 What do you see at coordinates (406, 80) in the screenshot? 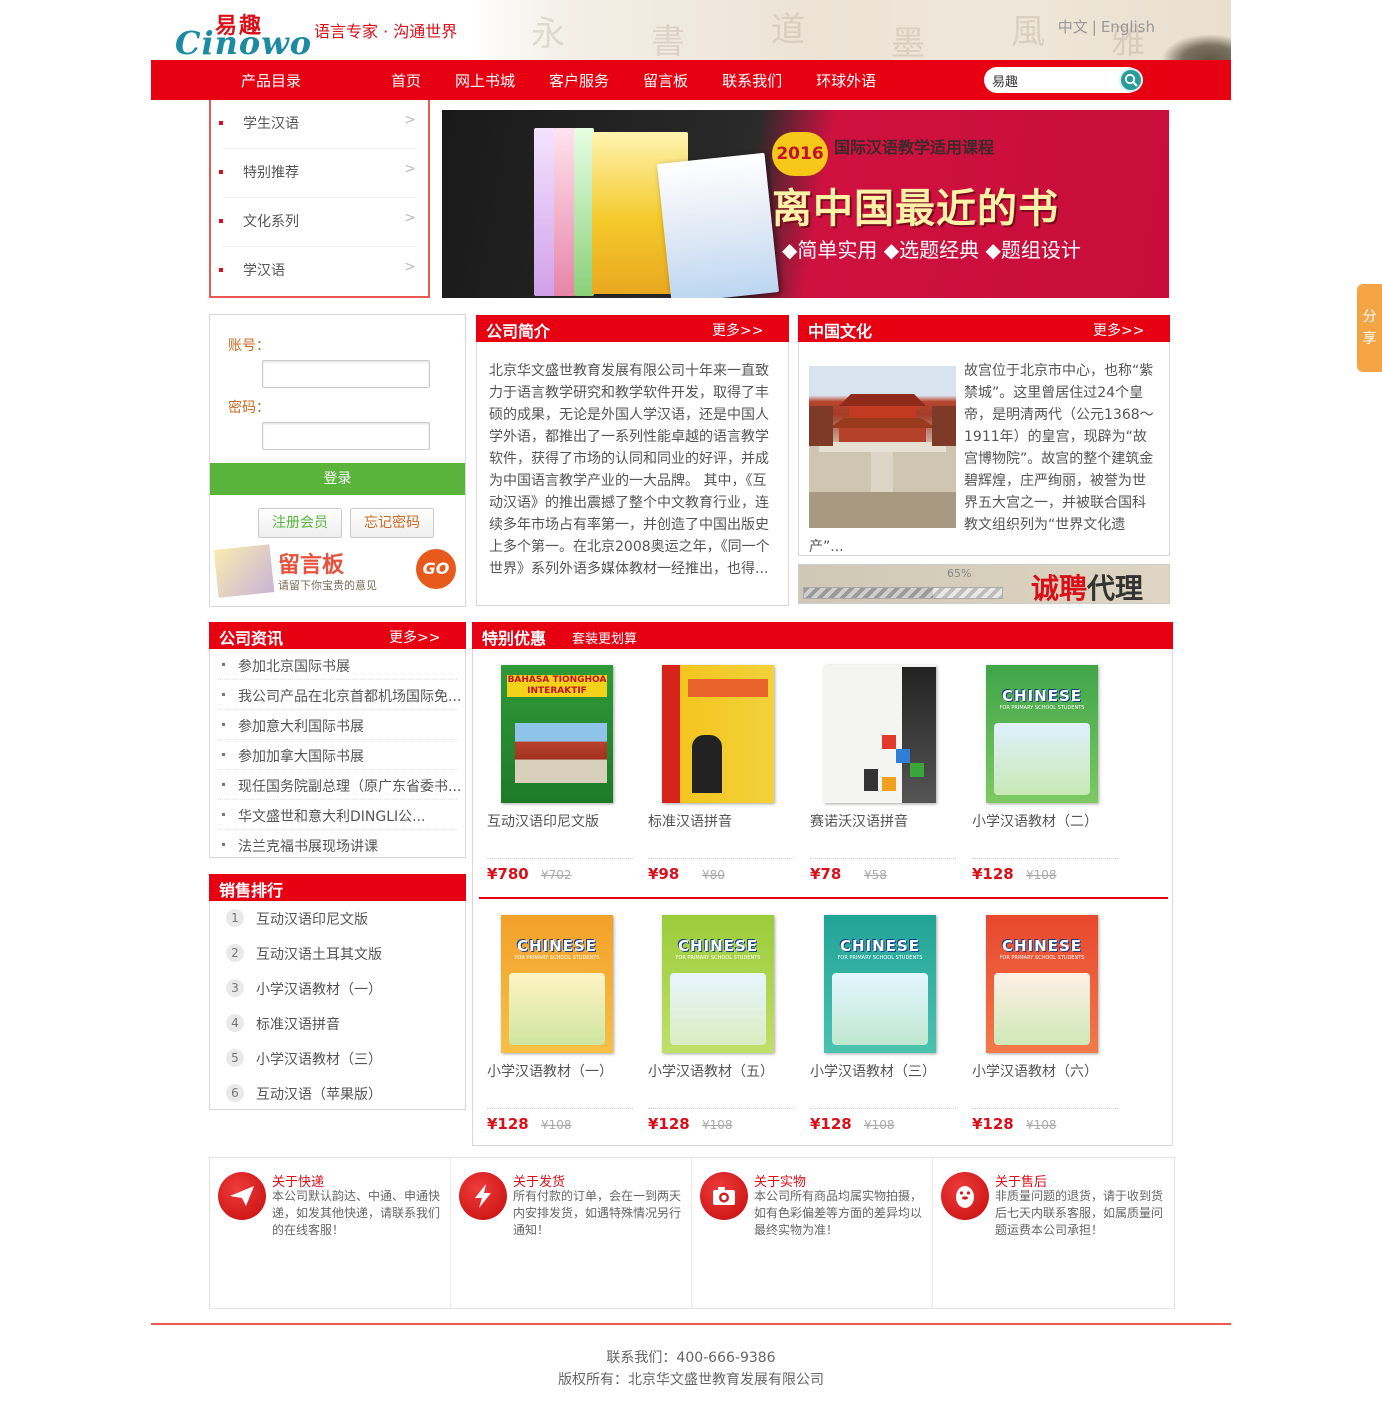
I see `nav-item-home: 首页` at bounding box center [406, 80].